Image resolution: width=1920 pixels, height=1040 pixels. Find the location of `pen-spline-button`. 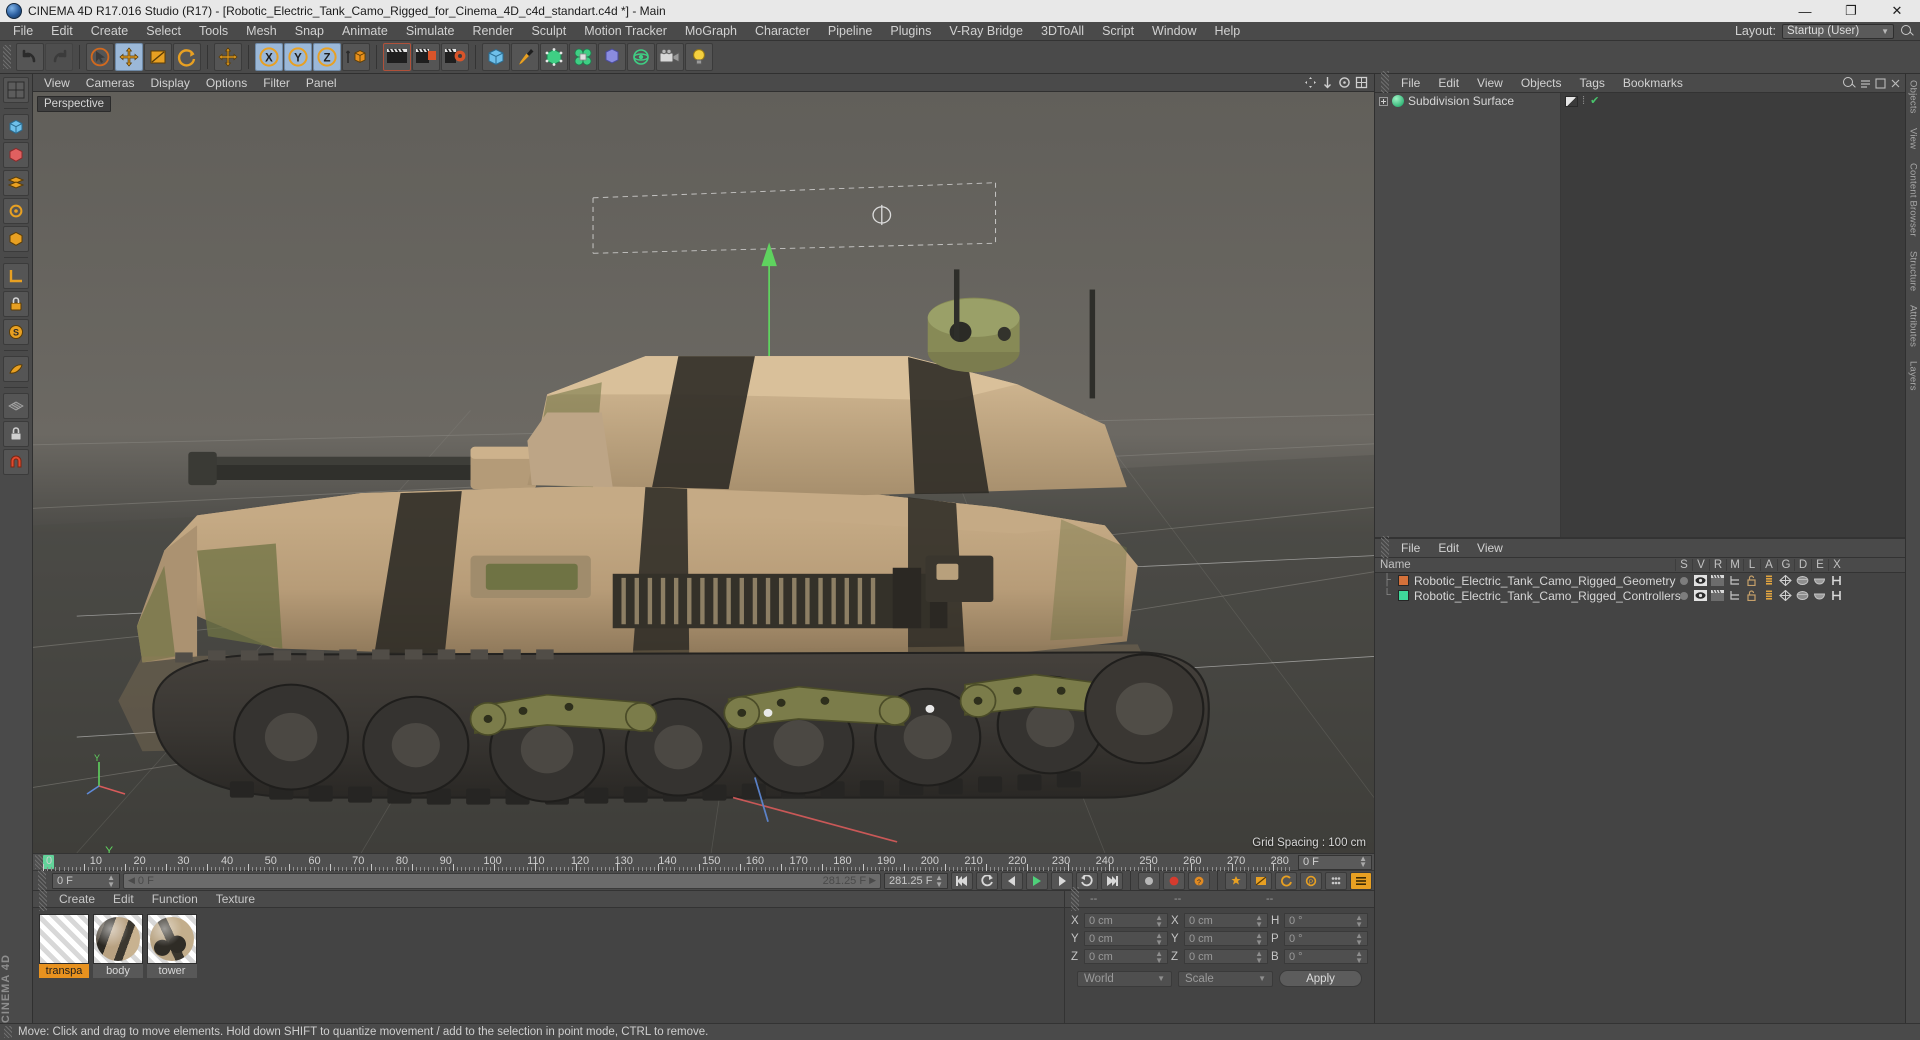

pen-spline-button is located at coordinates (525, 57).